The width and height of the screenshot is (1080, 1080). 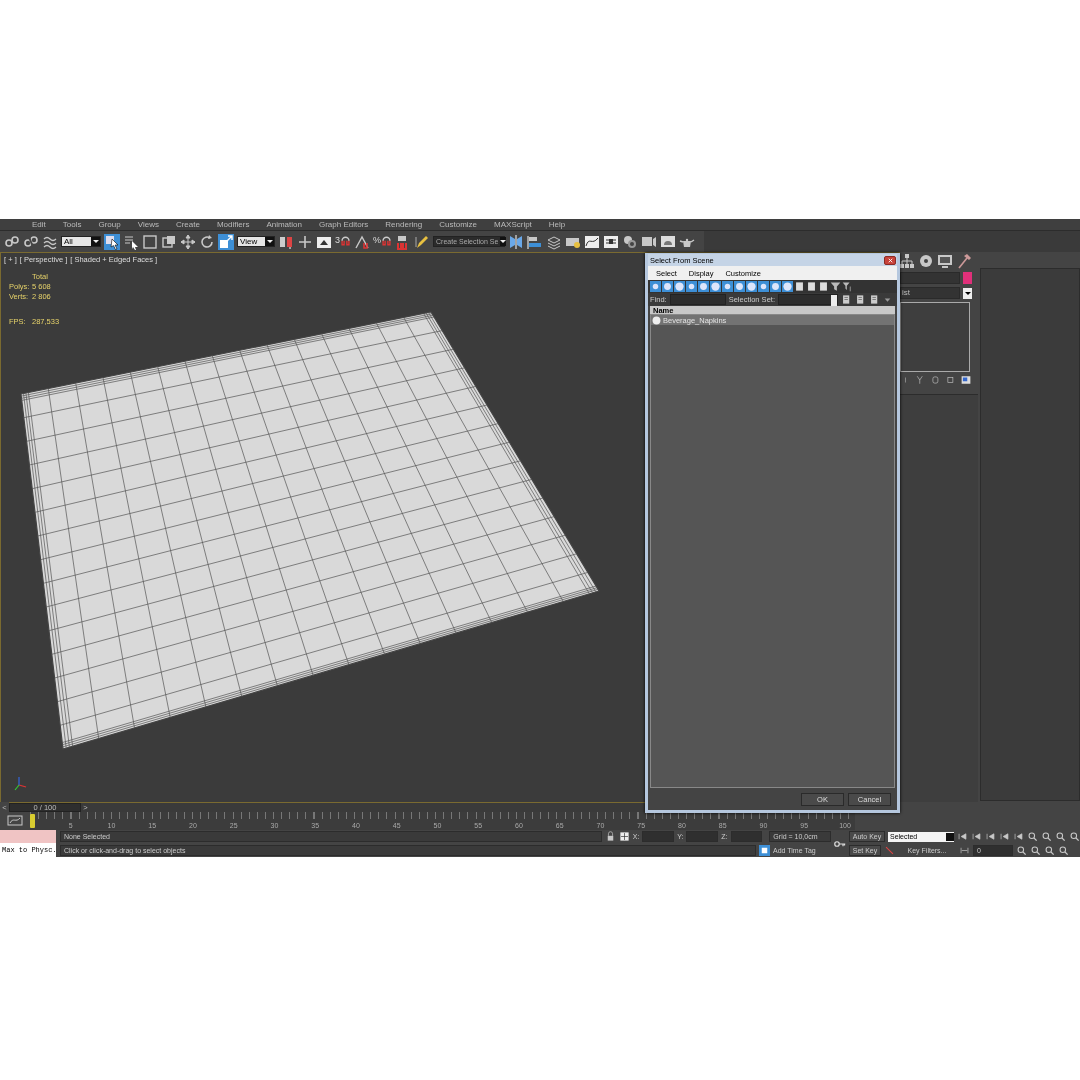 What do you see at coordinates (976, 837) in the screenshot?
I see `previous-key-icon` at bounding box center [976, 837].